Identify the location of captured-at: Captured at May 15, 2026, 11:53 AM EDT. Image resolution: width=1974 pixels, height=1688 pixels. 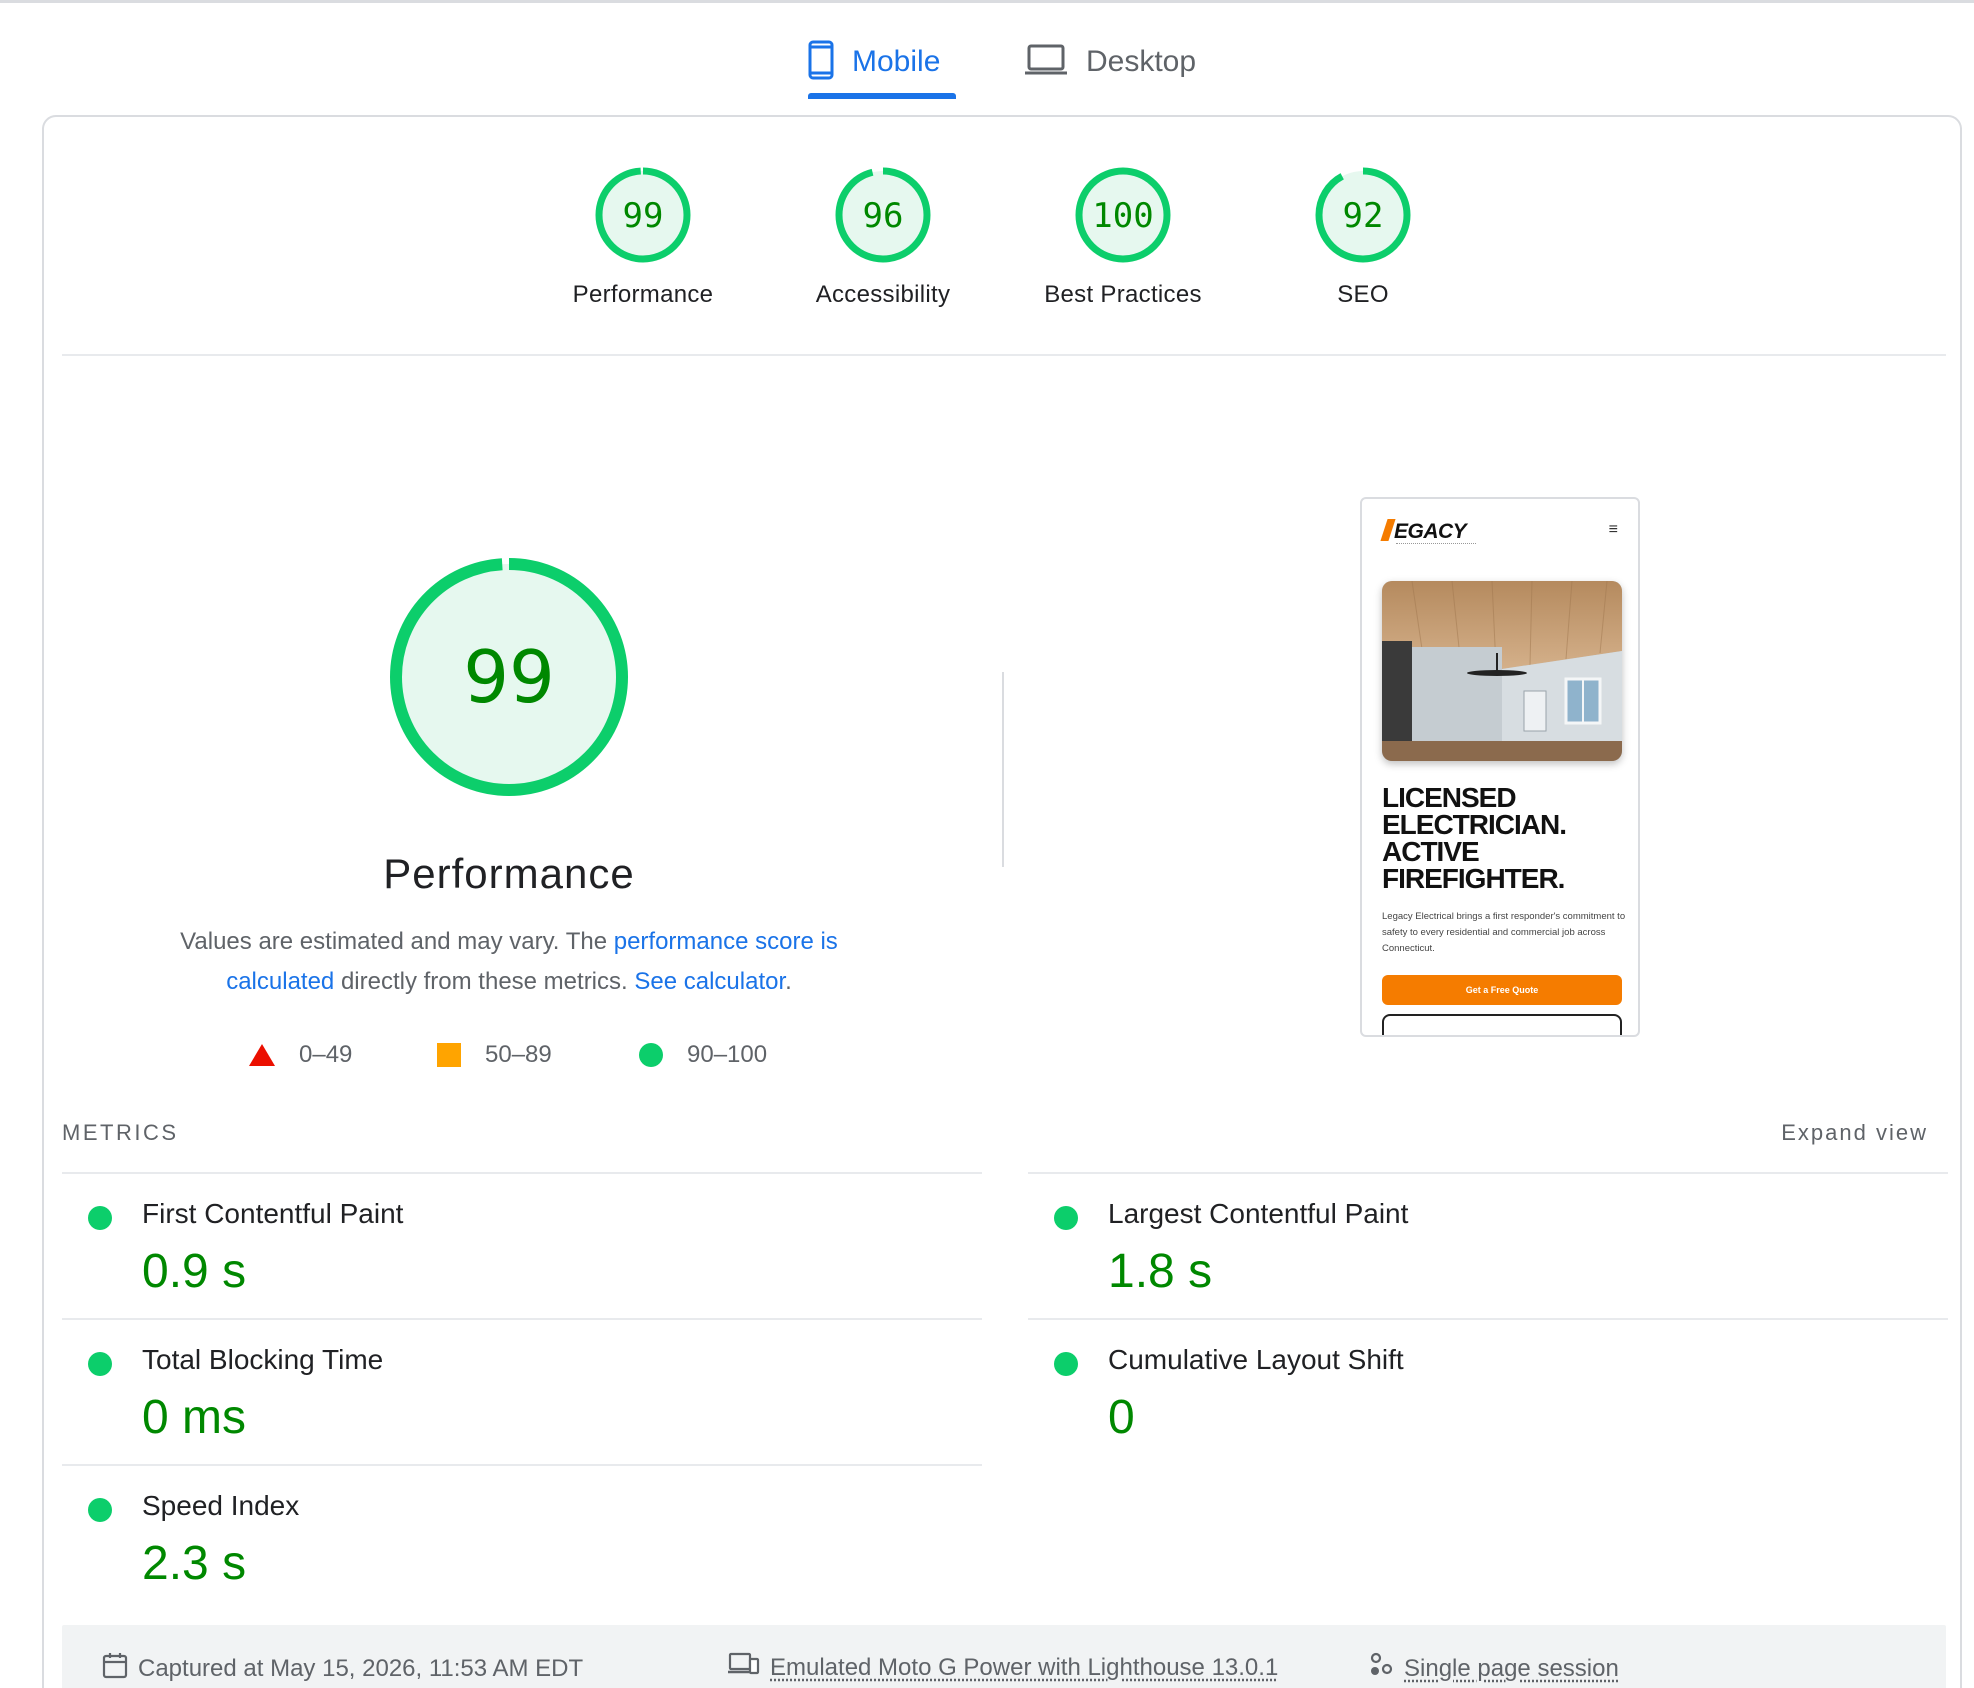
(342, 1668).